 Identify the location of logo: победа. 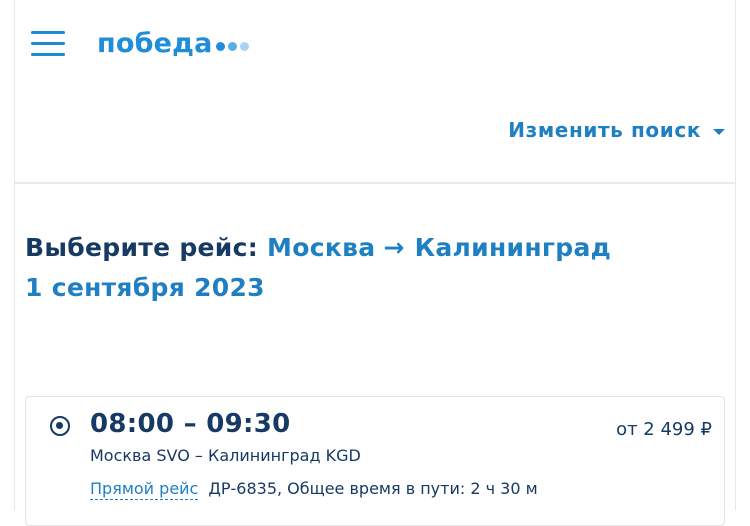
(174, 44).